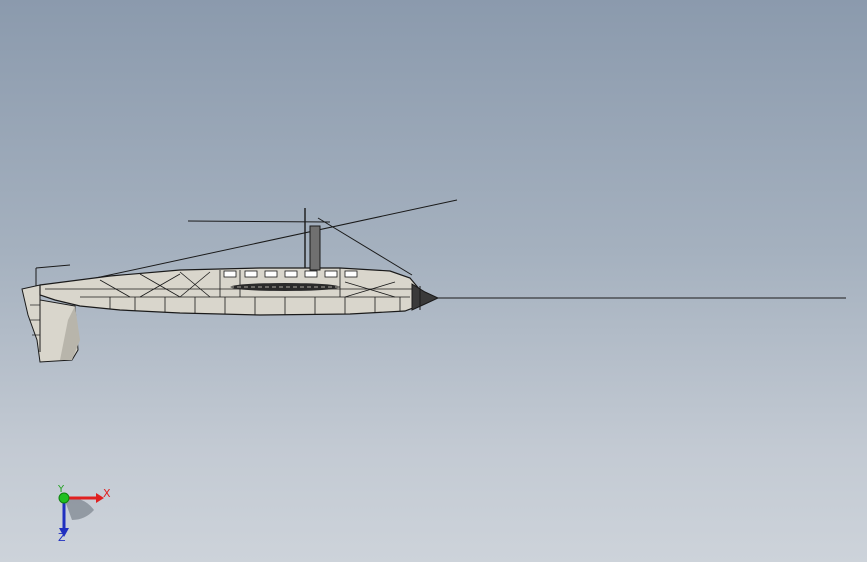 This screenshot has width=867, height=562. Describe the element at coordinates (62, 537) in the screenshot. I see `z-axis-label: Z` at that location.